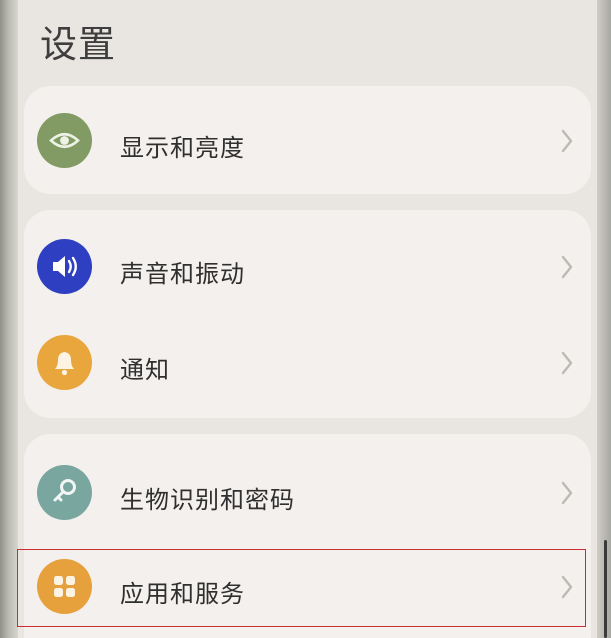  What do you see at coordinates (307, 268) in the screenshot?
I see `settings-item-sound-vibration: 声音和振动` at bounding box center [307, 268].